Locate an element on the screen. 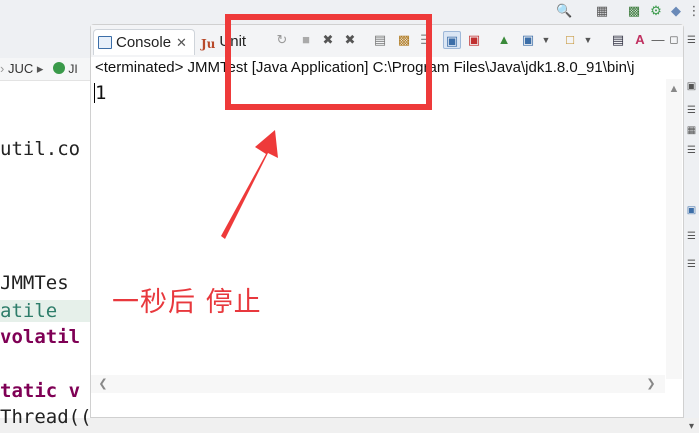 The image size is (699, 433). chevron-down-icon: ▾ is located at coordinates (691, 426).